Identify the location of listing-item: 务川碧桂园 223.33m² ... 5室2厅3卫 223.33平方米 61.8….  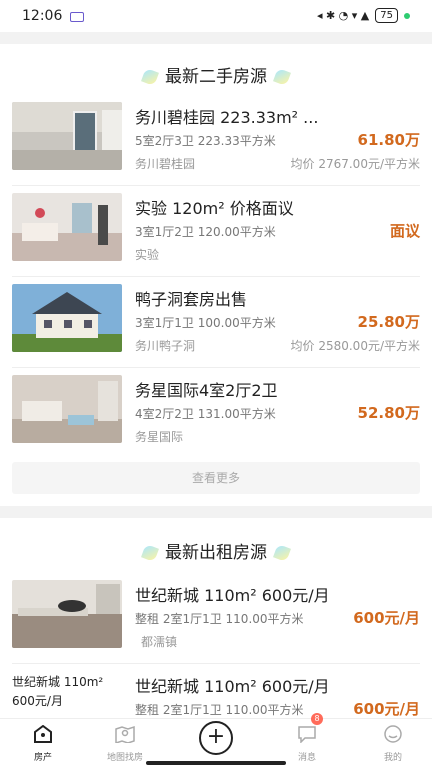
(216, 141).